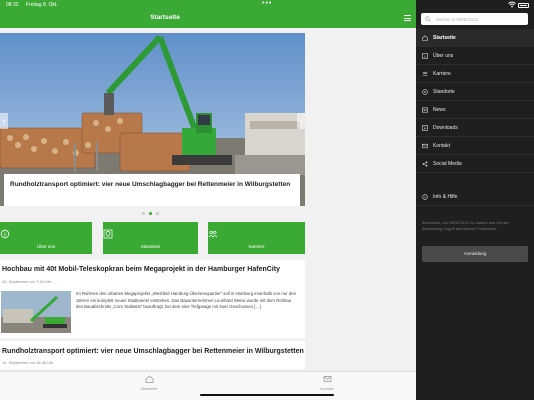 The width and height of the screenshot is (534, 400). What do you see at coordinates (27, 281) in the screenshot?
I see `article-date: 28. September um 7:43 Uhr` at bounding box center [27, 281].